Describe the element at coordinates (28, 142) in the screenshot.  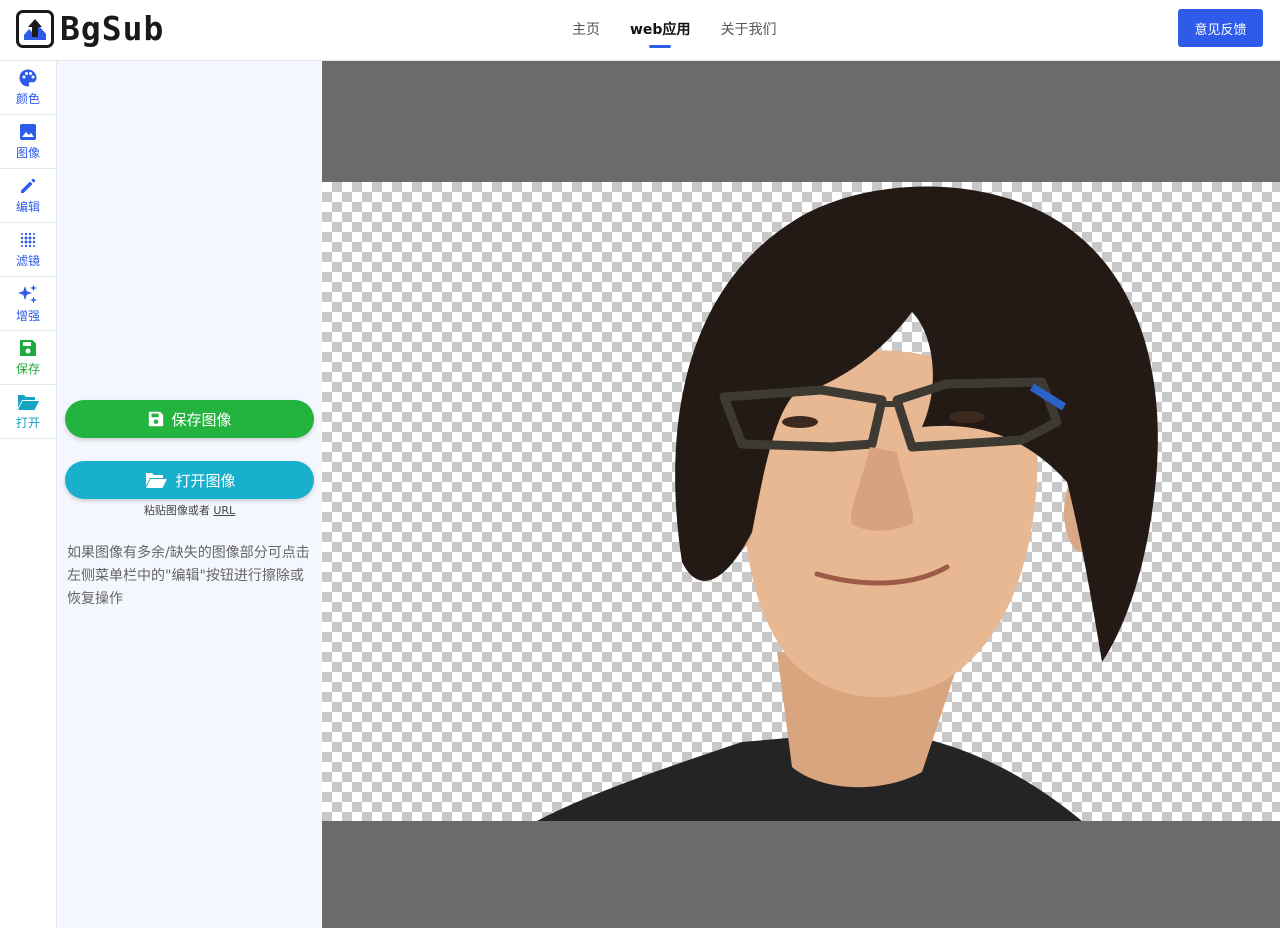
I see `tool-image: 图像` at that location.